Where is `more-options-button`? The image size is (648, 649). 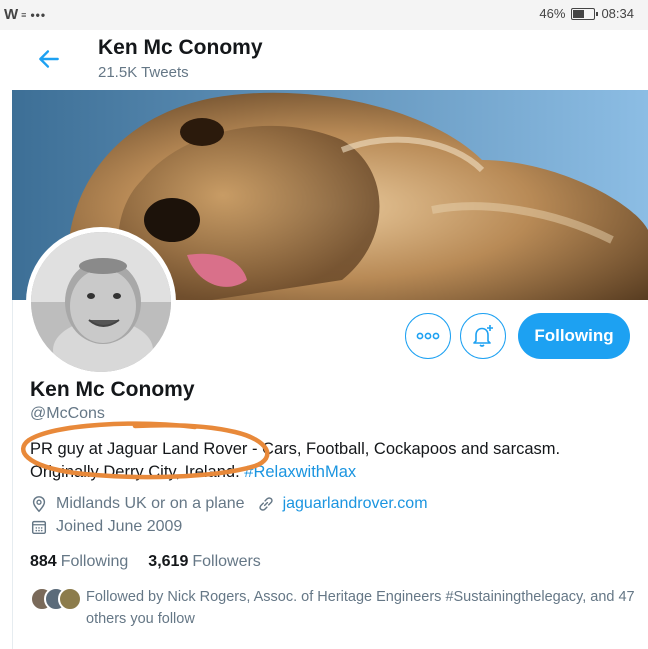
more-options-button is located at coordinates (428, 336).